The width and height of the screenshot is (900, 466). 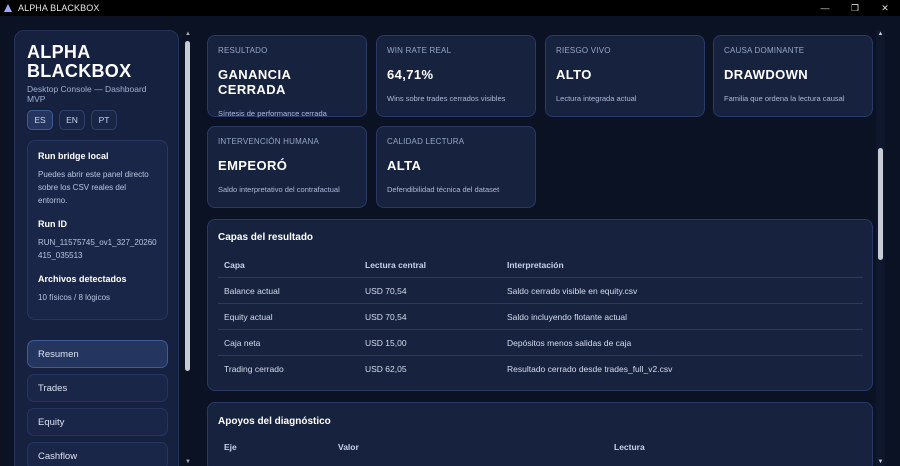 What do you see at coordinates (629, 447) in the screenshot?
I see `header-cell: Lectura` at bounding box center [629, 447].